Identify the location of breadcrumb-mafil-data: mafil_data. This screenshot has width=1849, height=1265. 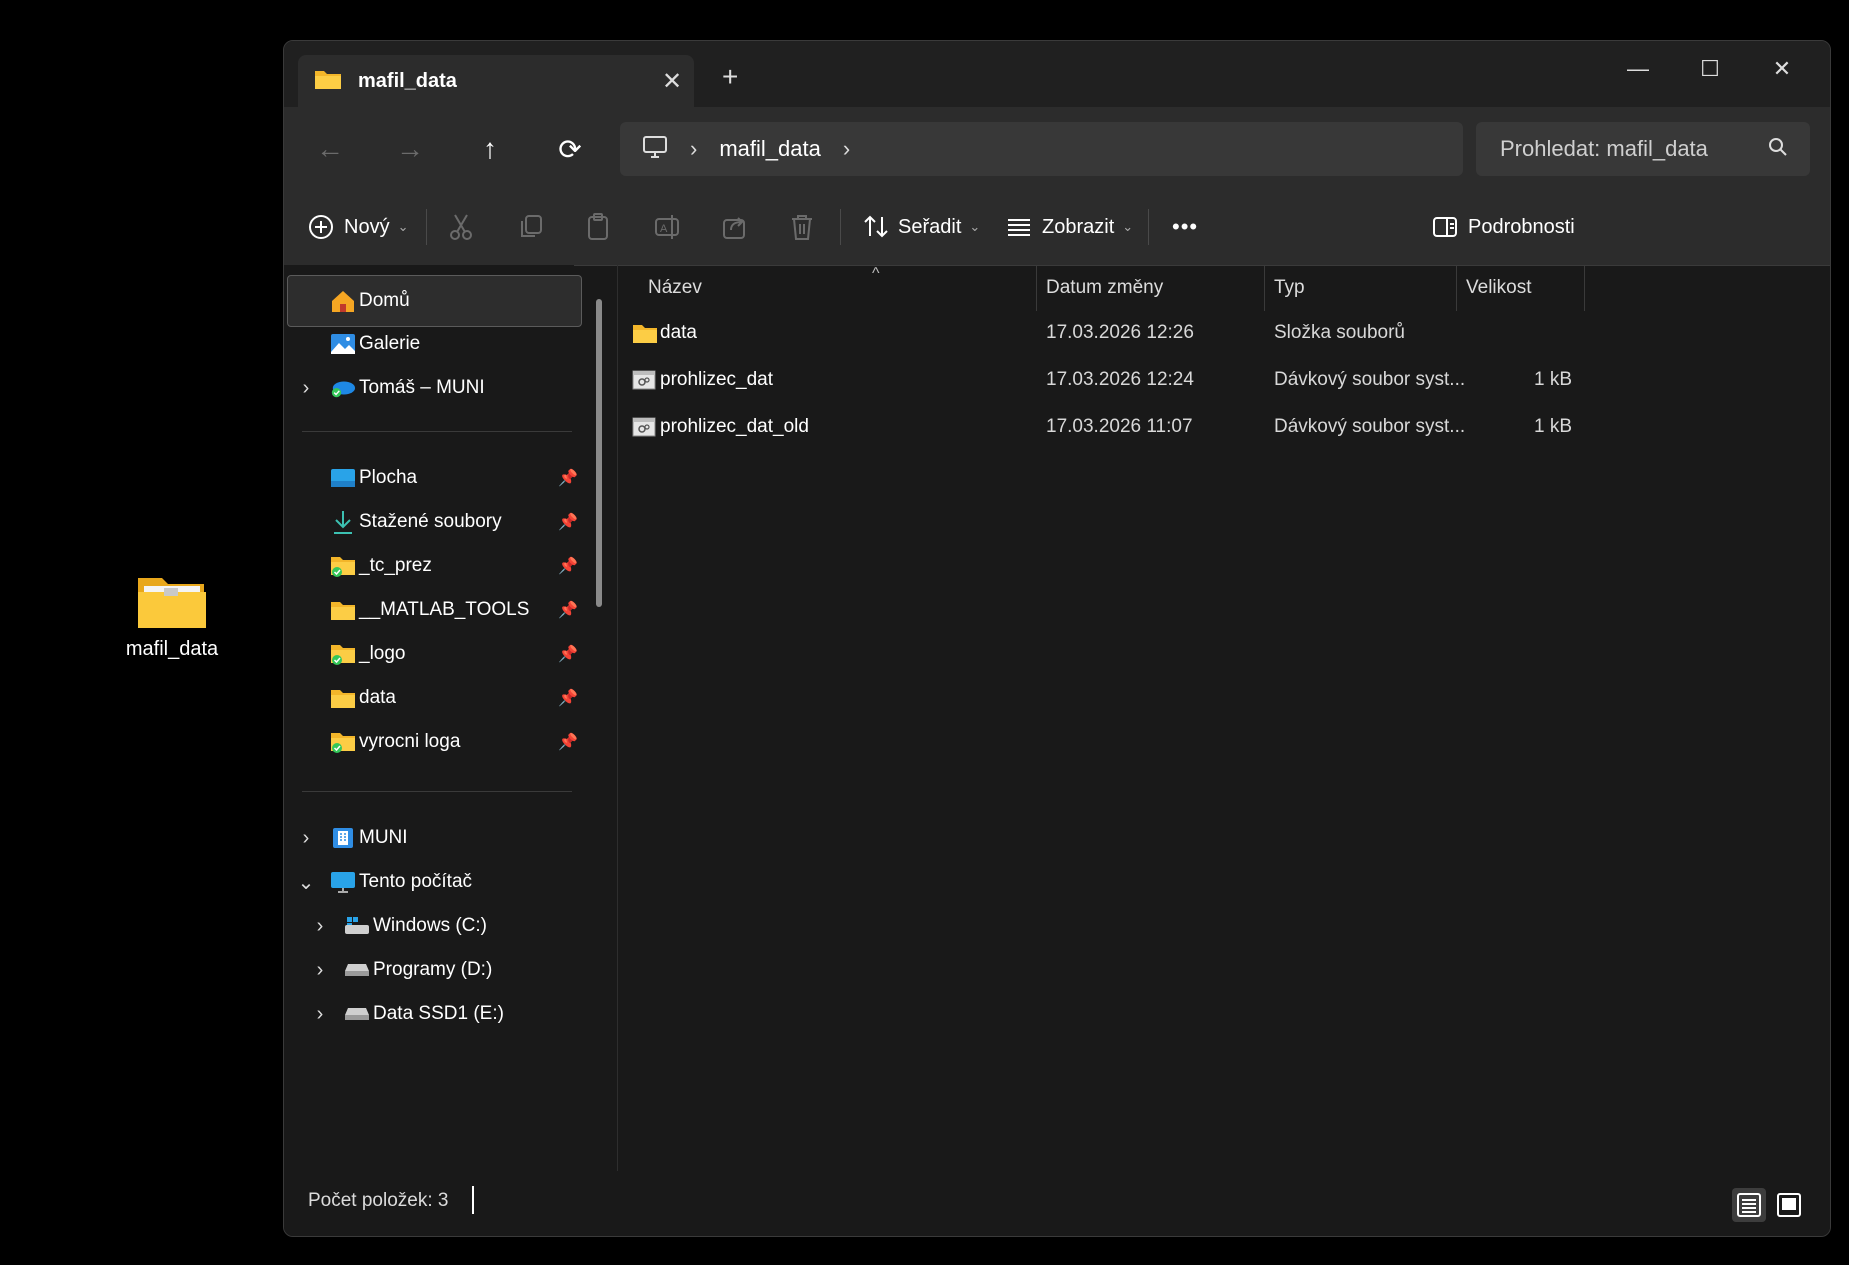
(770, 149).